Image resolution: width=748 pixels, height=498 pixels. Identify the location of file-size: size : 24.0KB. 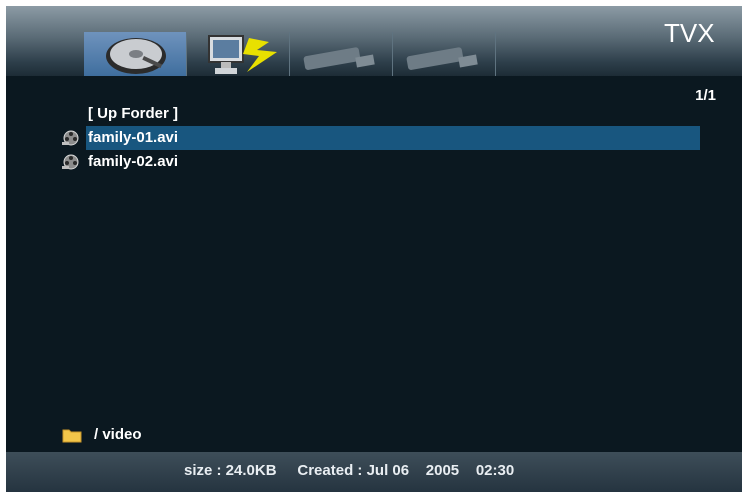
(230, 470).